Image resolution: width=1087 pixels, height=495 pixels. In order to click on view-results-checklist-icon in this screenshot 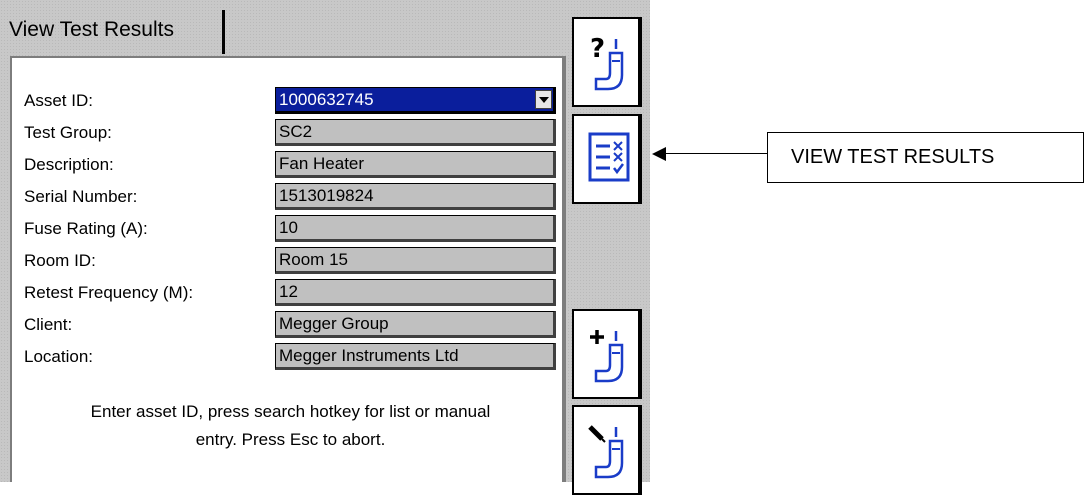, I will do `click(609, 157)`.